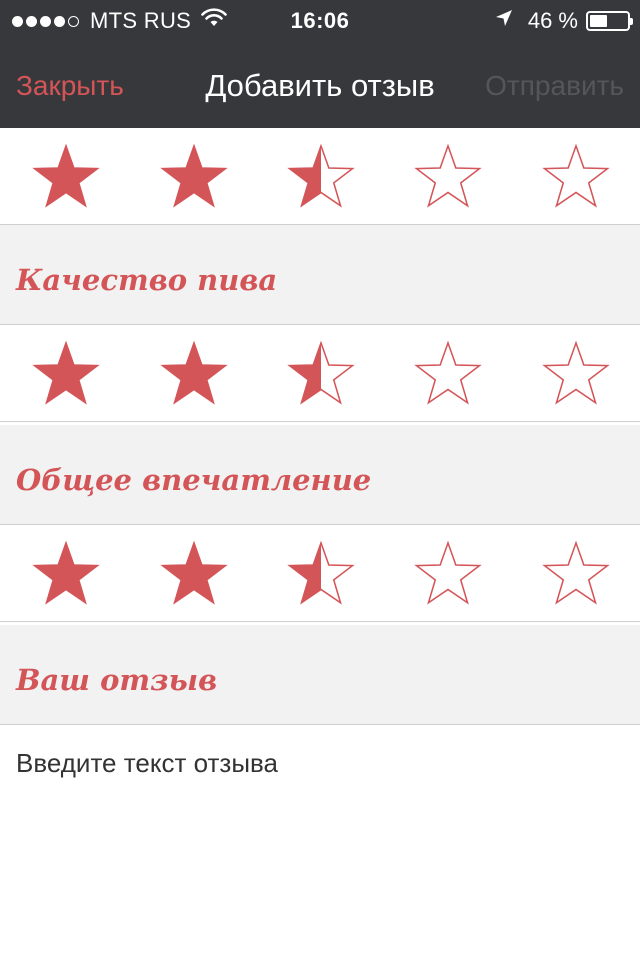 This screenshot has height=960, width=640. Describe the element at coordinates (194, 480) in the screenshot. I see `section-label: Общее впечатление` at that location.